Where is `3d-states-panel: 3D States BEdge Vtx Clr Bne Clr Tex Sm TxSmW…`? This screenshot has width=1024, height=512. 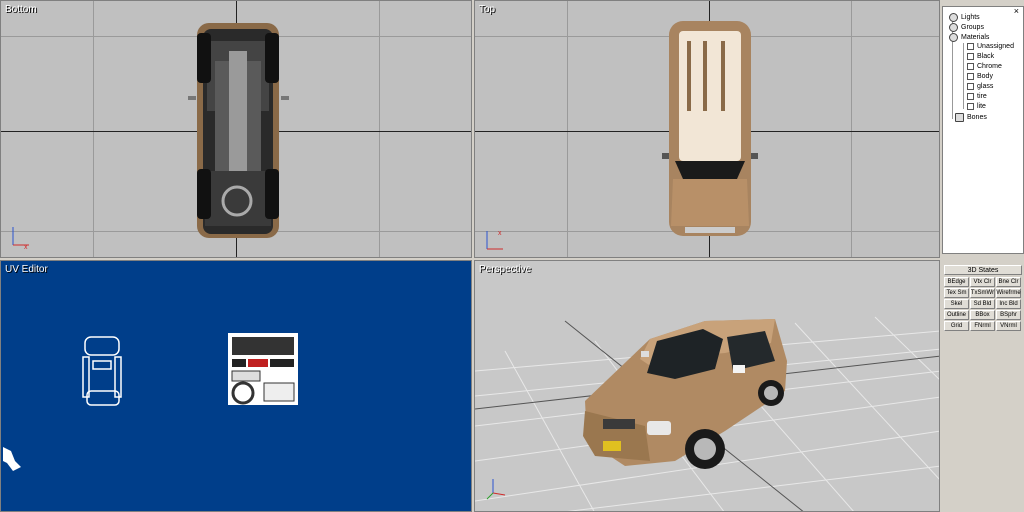
3d-states-panel: 3D States BEdge Vtx Clr Bne Clr Tex Sm TxSmW… is located at coordinates (983, 386).